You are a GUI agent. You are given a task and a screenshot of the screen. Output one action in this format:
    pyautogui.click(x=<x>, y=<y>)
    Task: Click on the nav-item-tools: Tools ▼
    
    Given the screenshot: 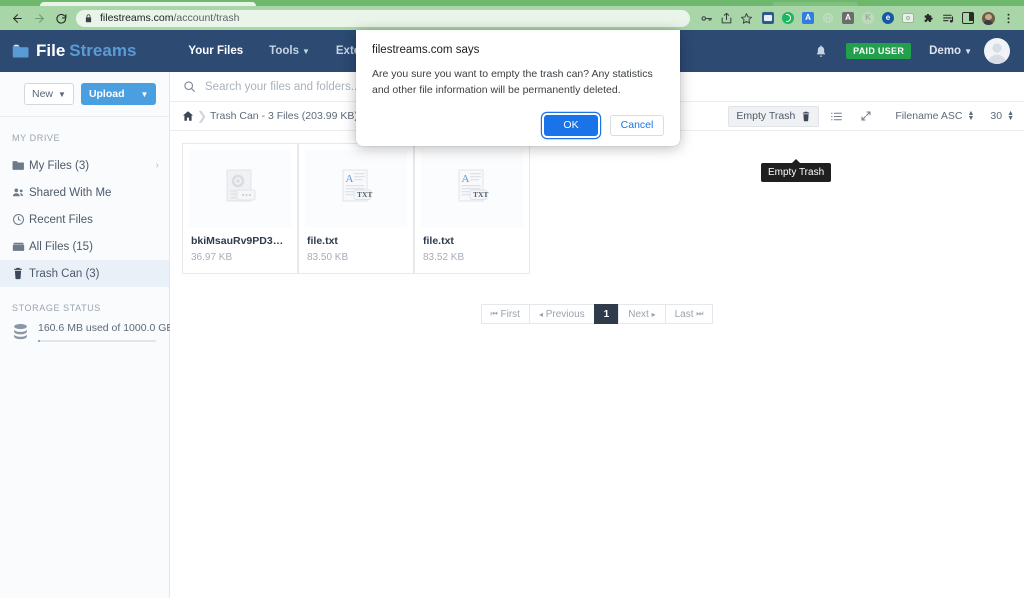 What is the action you would take?
    pyautogui.click(x=289, y=51)
    